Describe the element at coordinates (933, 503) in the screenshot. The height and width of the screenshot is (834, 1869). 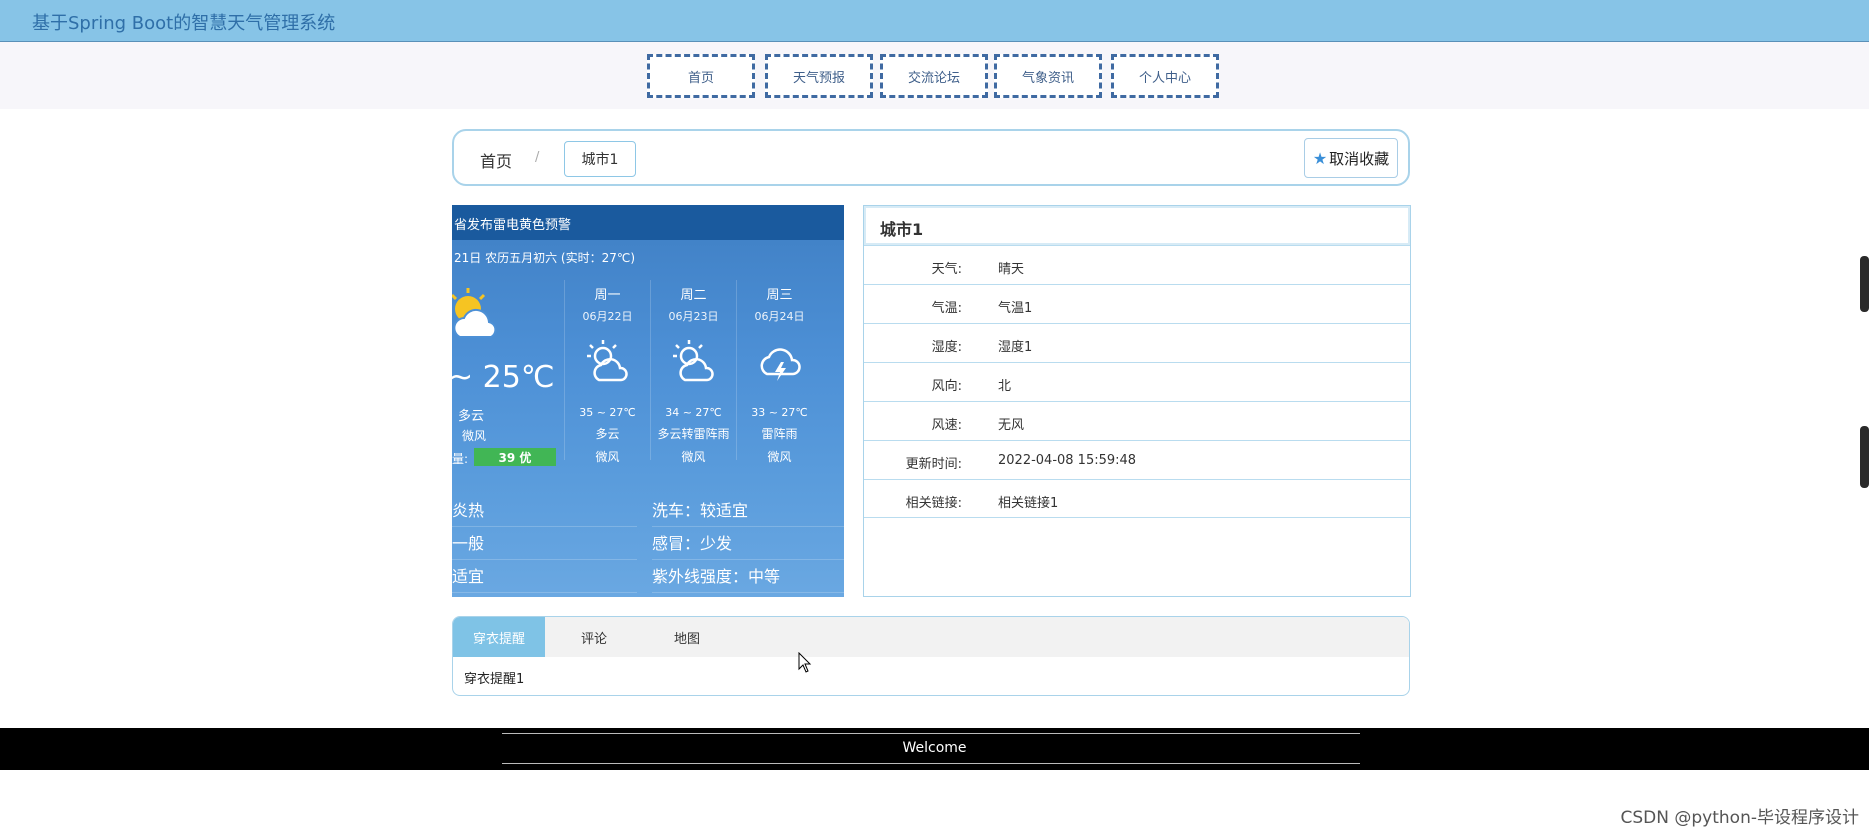
I see `info-key: 相关链接:` at that location.